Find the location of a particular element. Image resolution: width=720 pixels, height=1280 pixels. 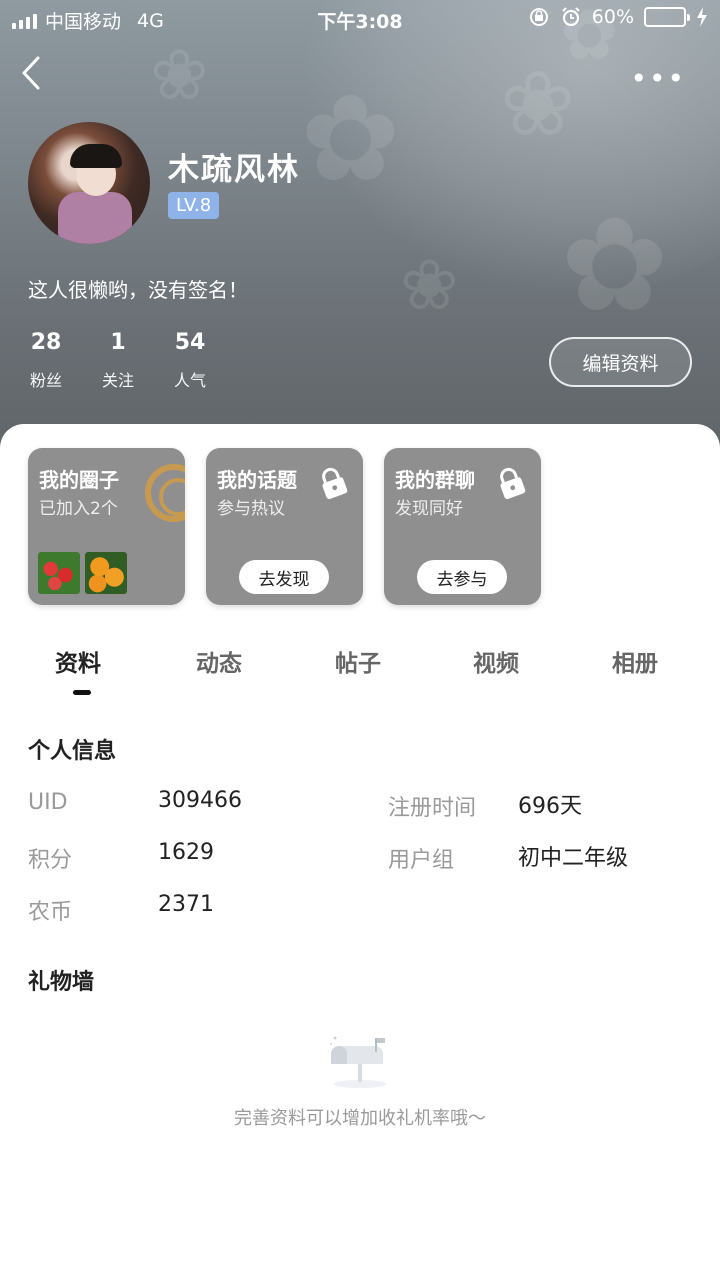

charging-bolt-icon is located at coordinates (702, 17).